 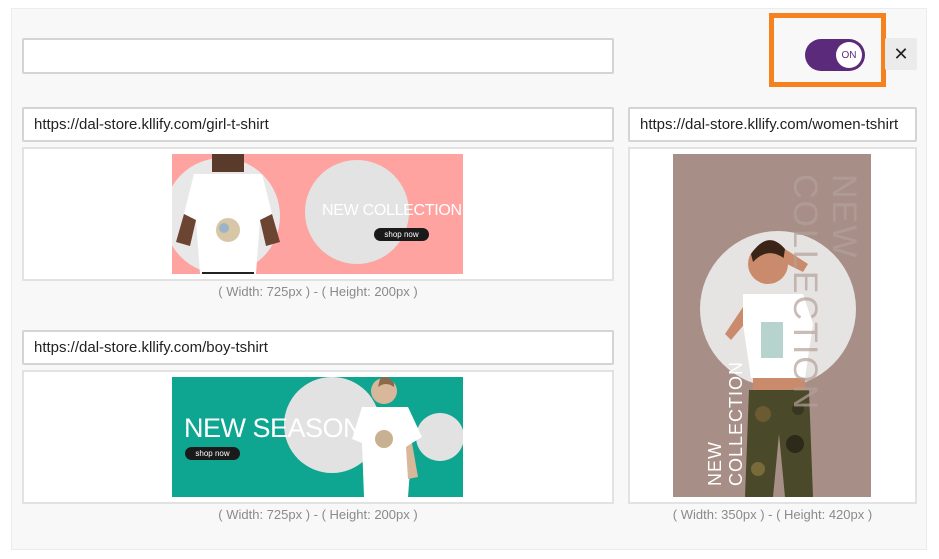 I want to click on banner-headline-girl: NEW COLLECTION, so click(x=392, y=210).